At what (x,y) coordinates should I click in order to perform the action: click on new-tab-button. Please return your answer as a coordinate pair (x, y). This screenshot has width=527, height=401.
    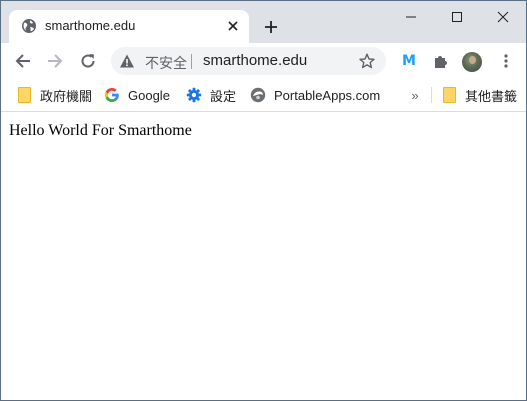
    Looking at the image, I should click on (271, 27).